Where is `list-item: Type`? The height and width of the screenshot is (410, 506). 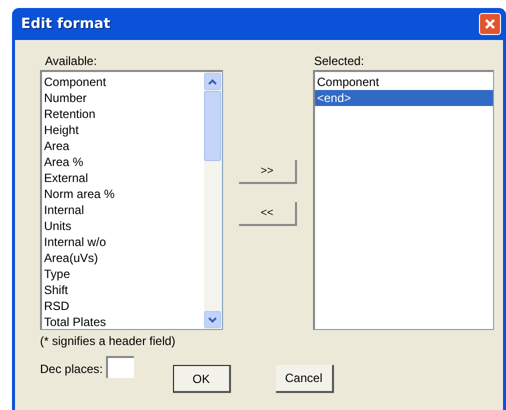 list-item: Type is located at coordinates (123, 274).